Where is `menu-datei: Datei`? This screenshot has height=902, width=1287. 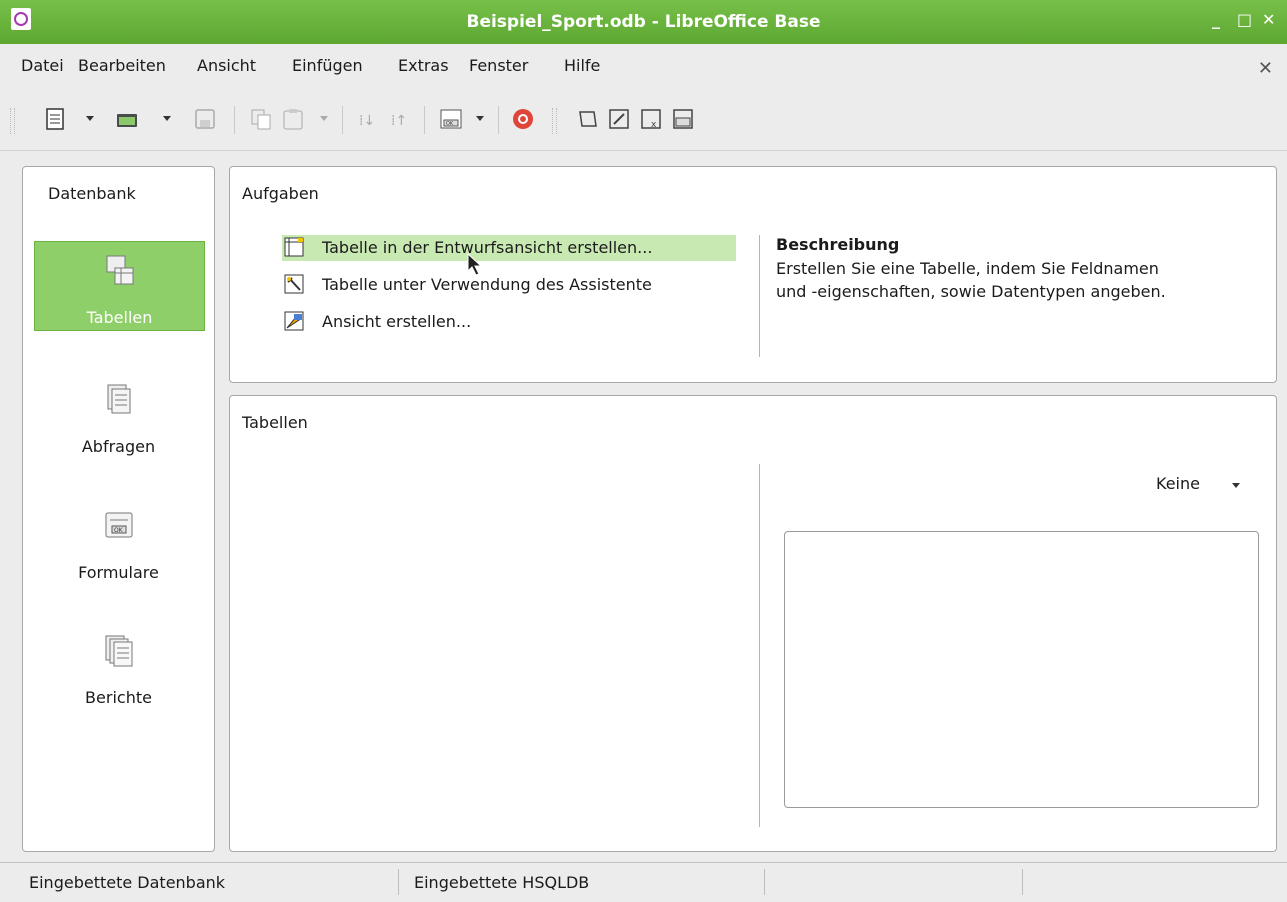
menu-datei: Datei is located at coordinates (42, 65).